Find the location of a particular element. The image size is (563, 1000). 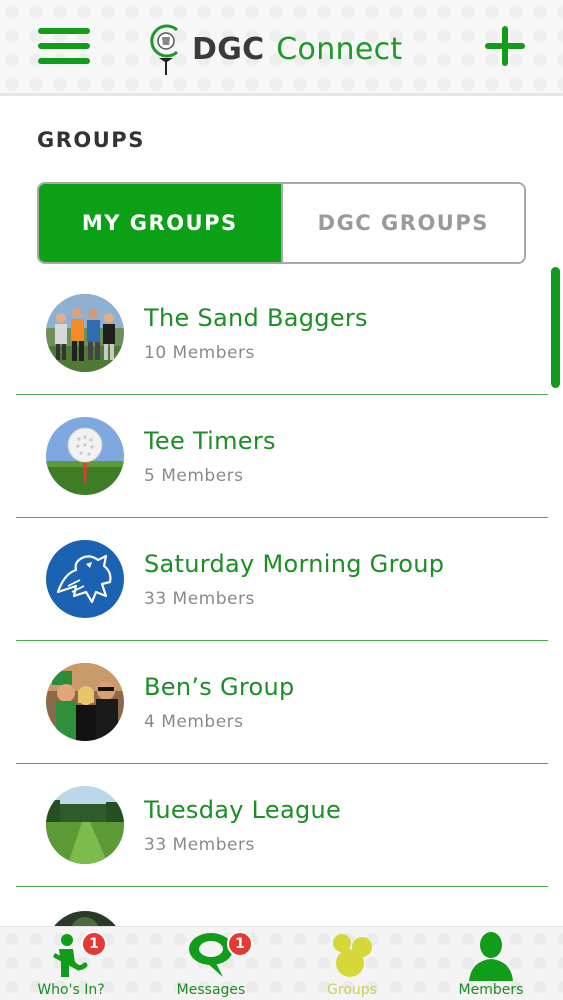

tab-label: Messages is located at coordinates (211, 990).